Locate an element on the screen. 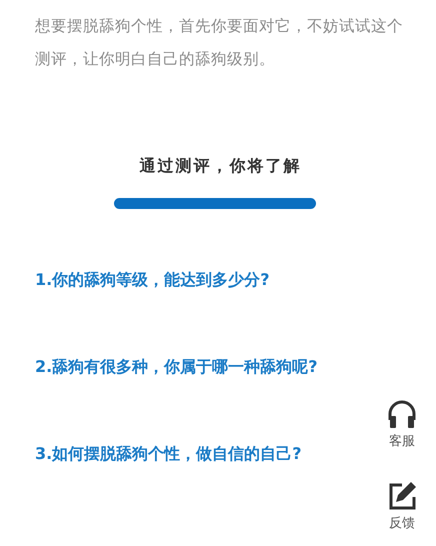 Image resolution: width=436 pixels, height=546 pixels. feedback-button: 反馈 is located at coordinates (402, 506).